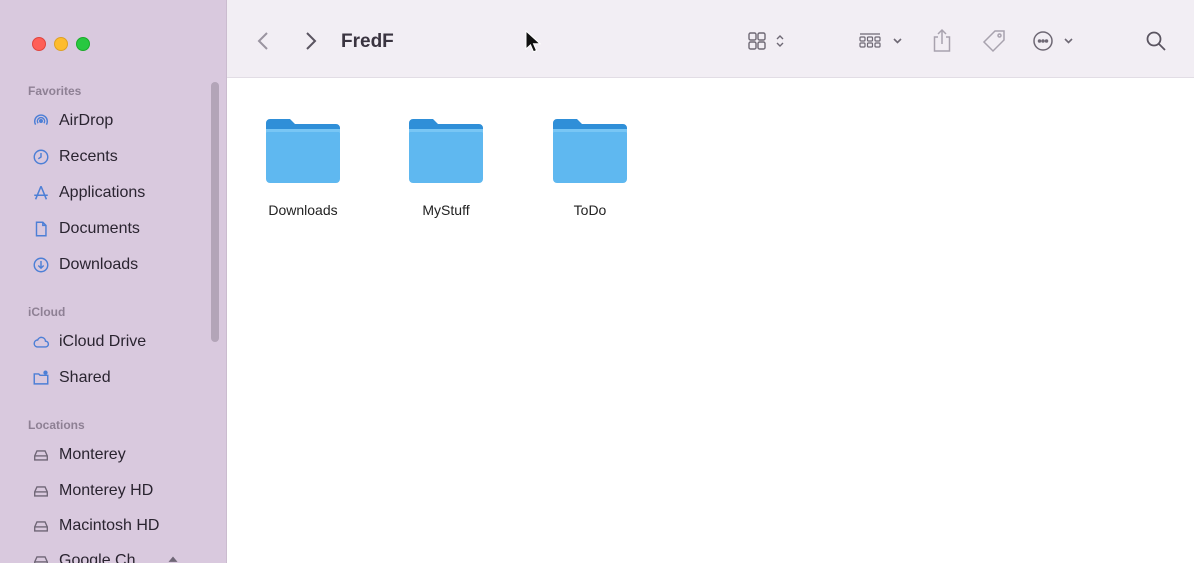 This screenshot has height=563, width=1194. I want to click on sidebar-item-shared: Shared, so click(71, 378).